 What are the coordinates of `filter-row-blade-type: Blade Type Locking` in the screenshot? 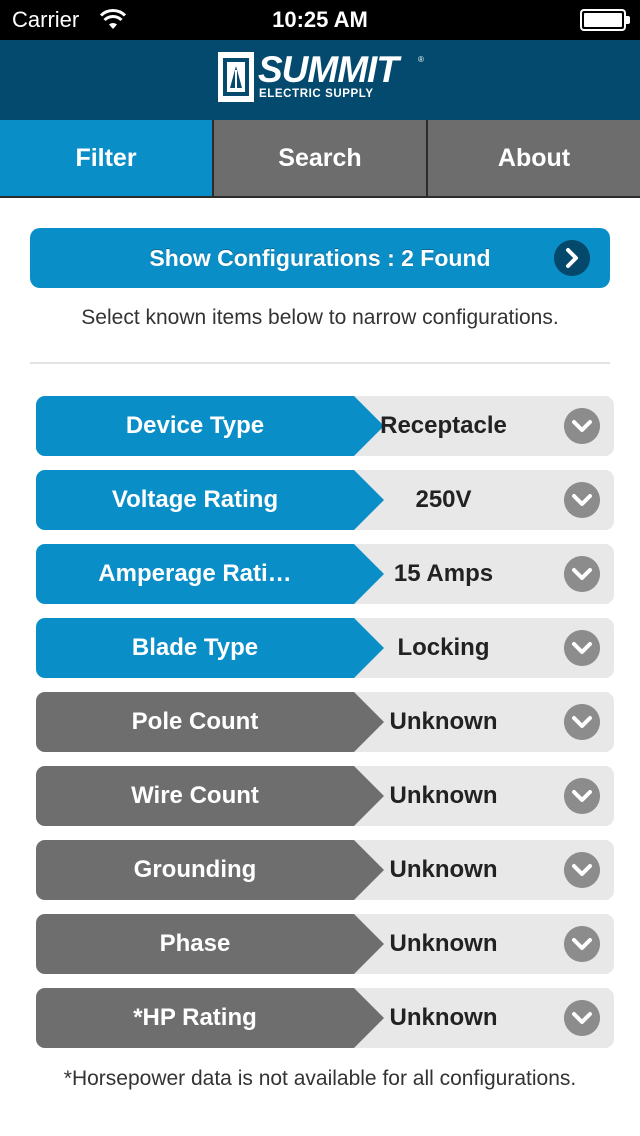 It's located at (325, 648).